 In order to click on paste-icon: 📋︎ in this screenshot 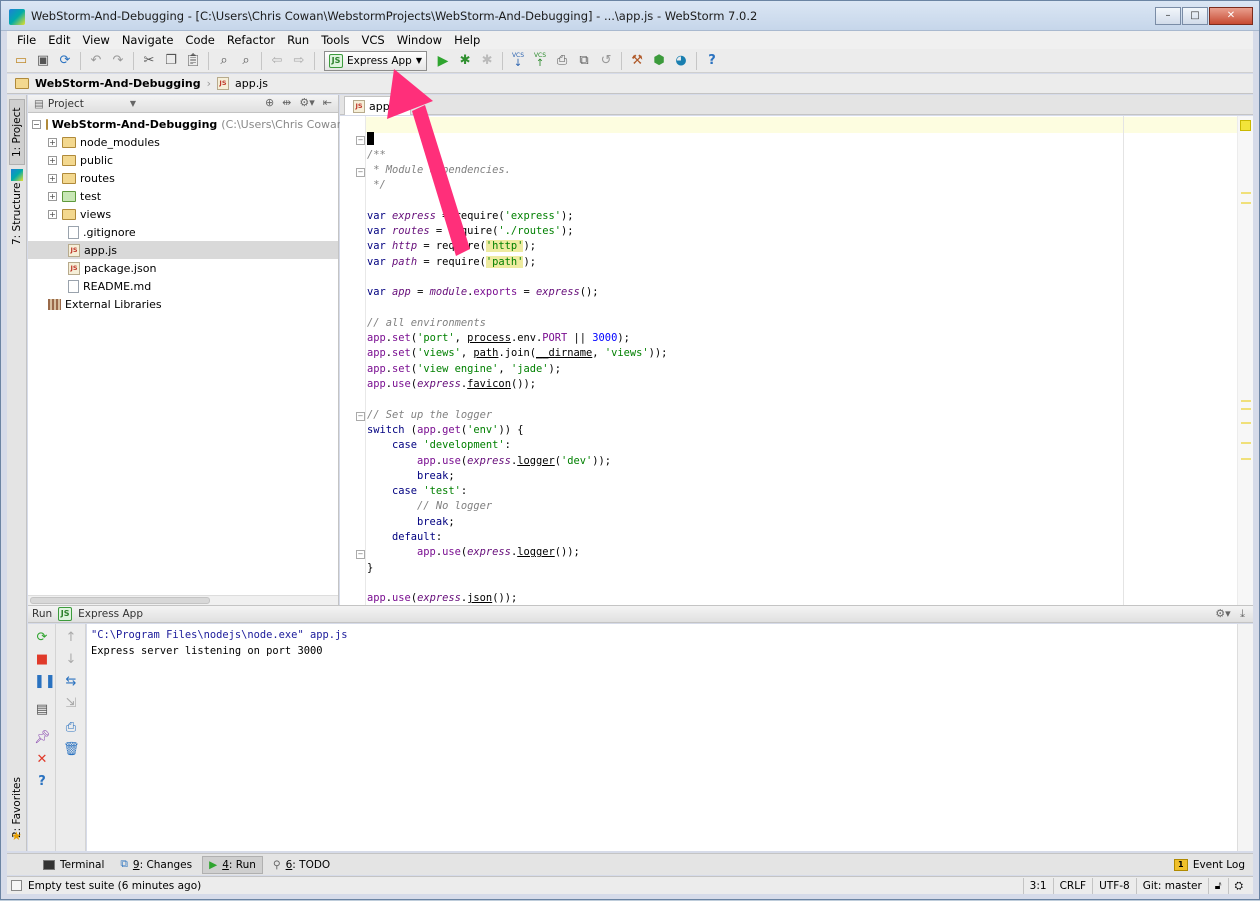, I will do `click(193, 61)`.